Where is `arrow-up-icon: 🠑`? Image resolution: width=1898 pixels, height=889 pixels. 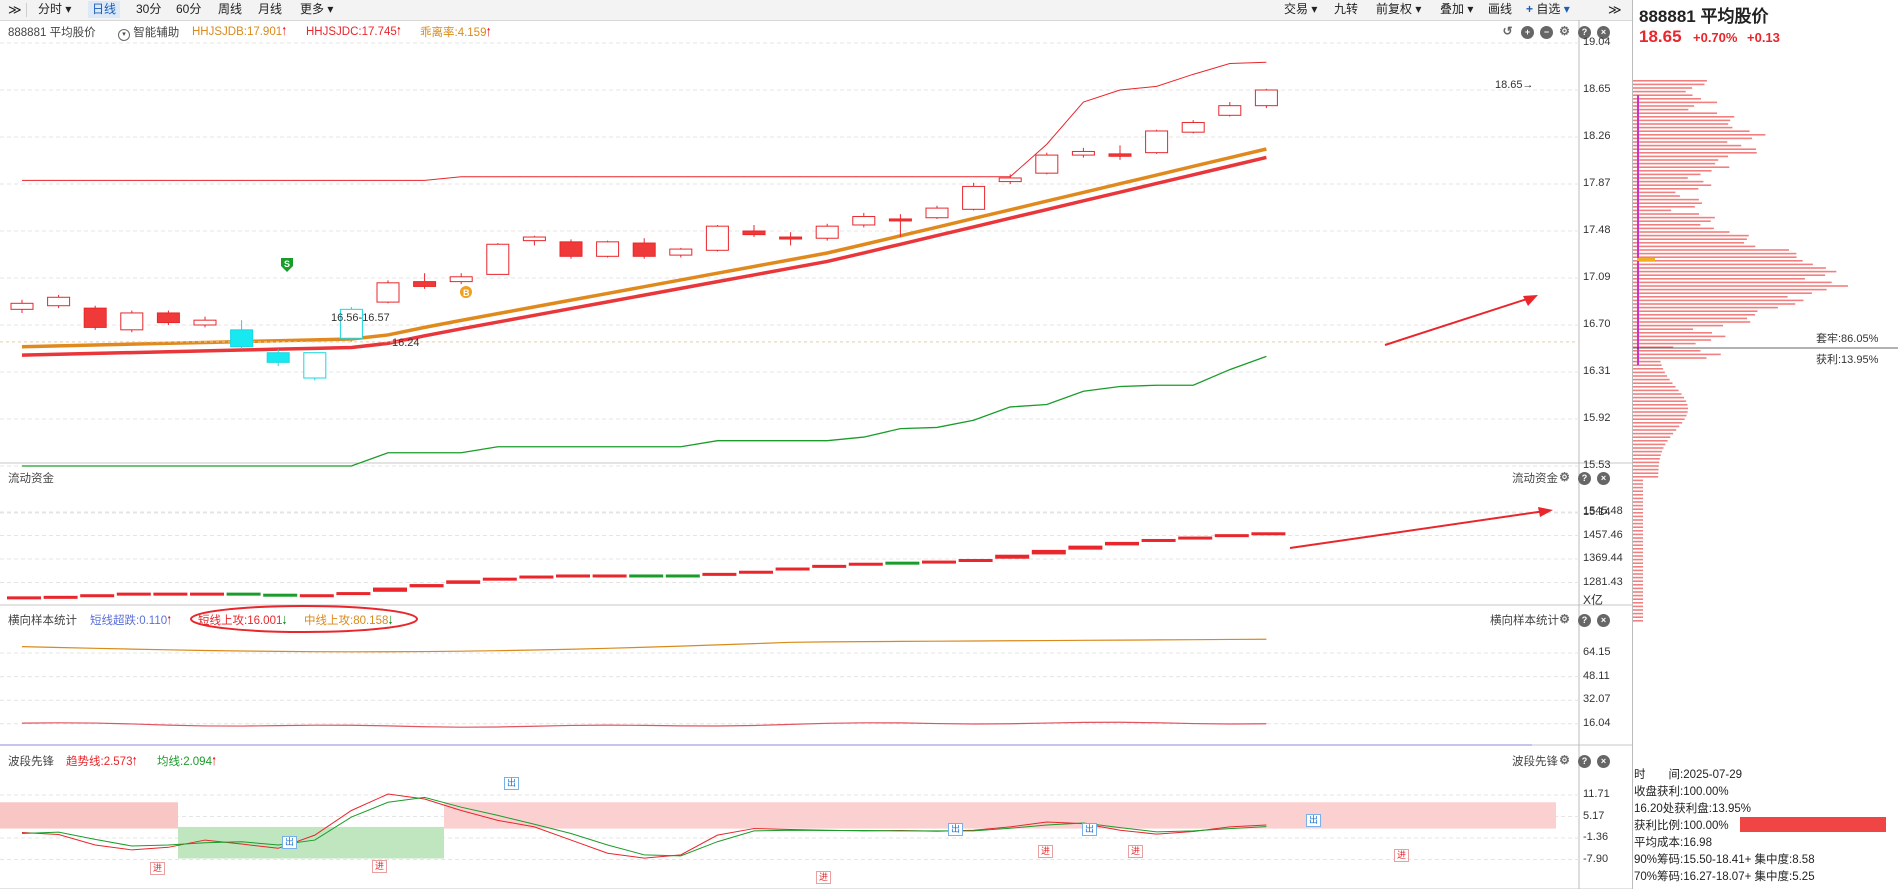
arrow-up-icon: 🠑 is located at coordinates (169, 621).